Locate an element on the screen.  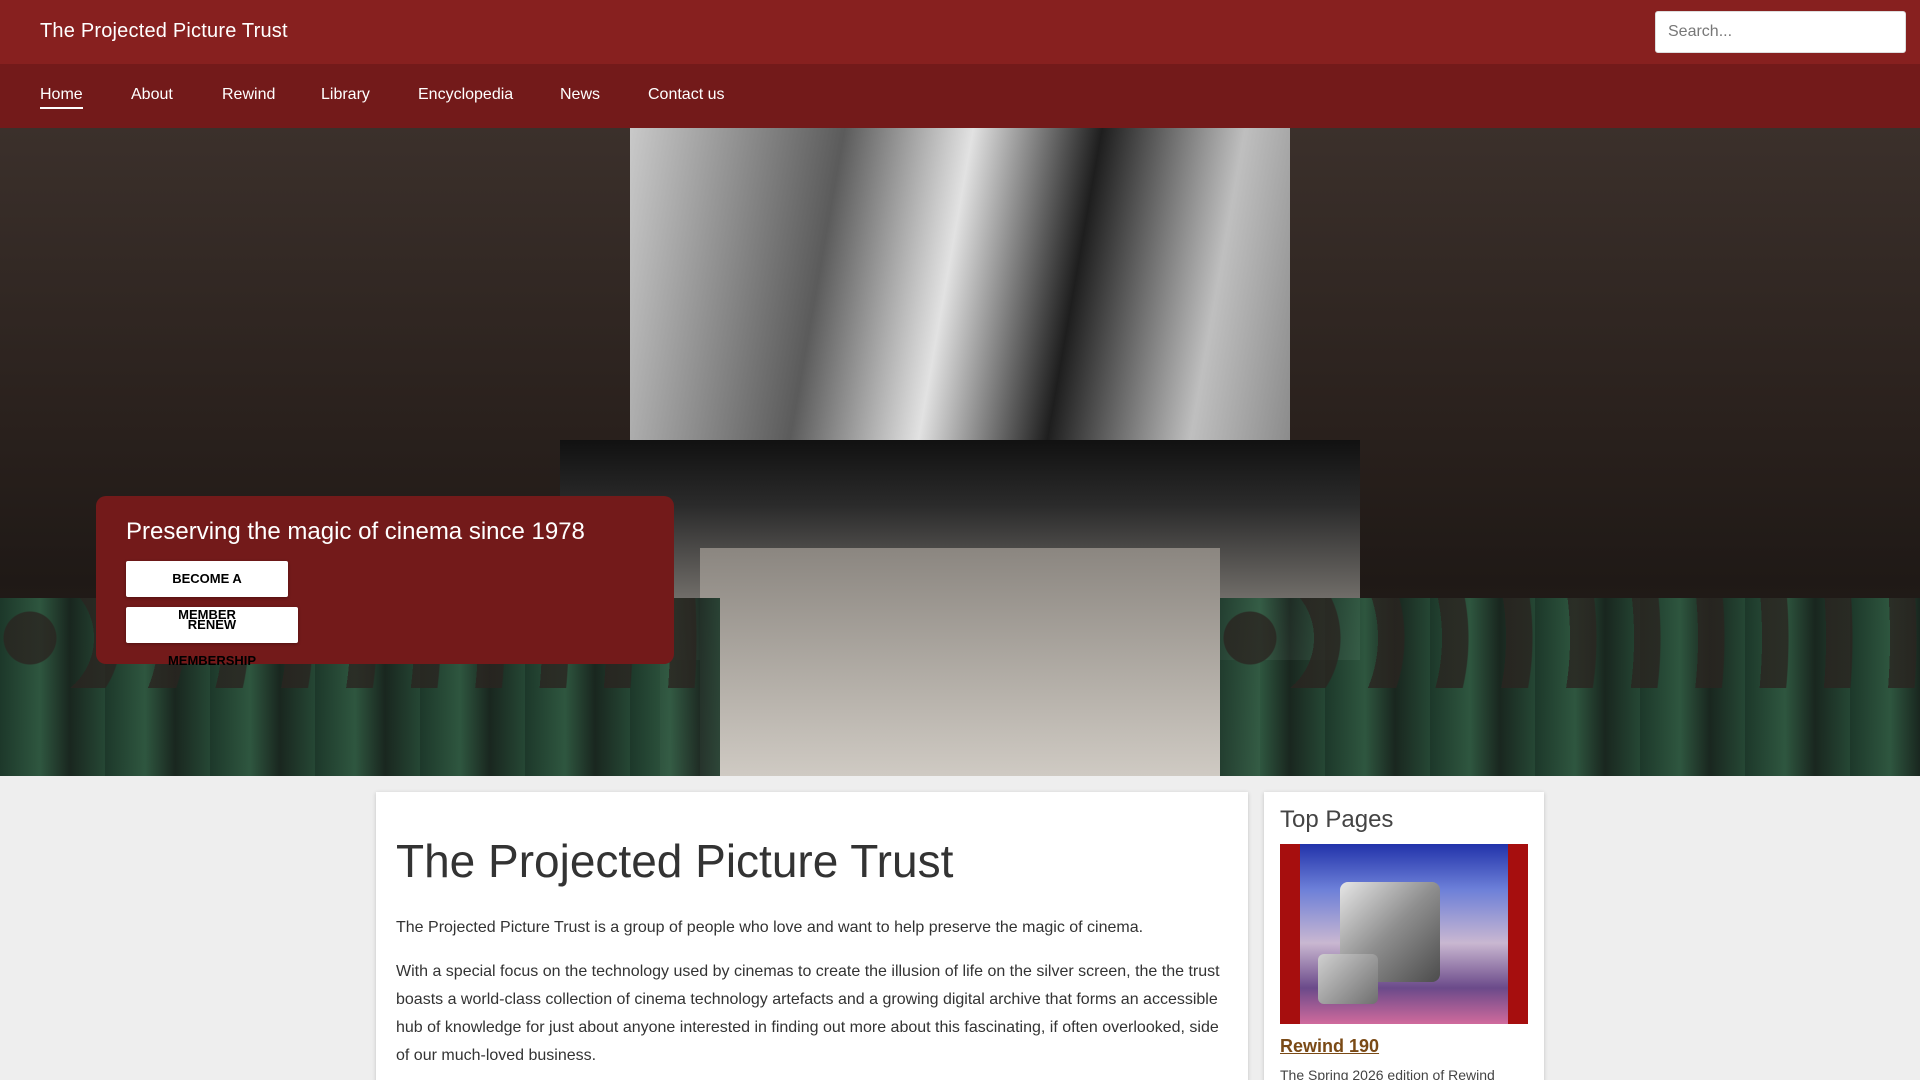
nav-item-home: Home is located at coordinates (61, 97).